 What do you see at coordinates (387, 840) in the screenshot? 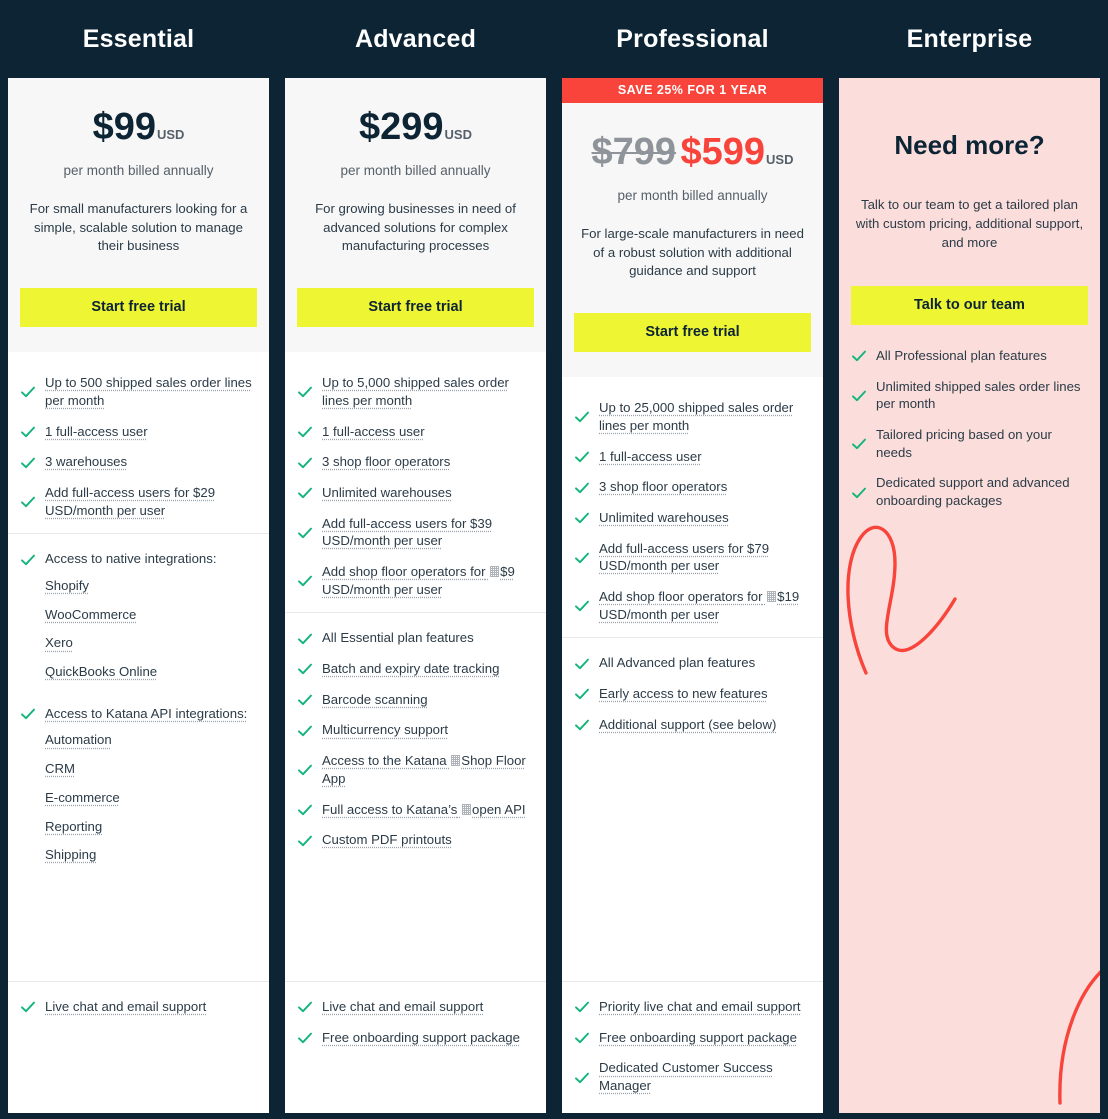
I see `feature-label: Custom PDF printouts` at bounding box center [387, 840].